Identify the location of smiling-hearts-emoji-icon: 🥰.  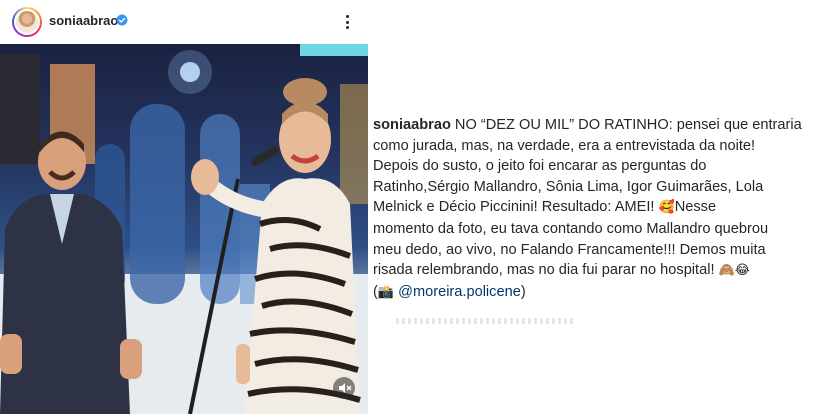
(666, 208).